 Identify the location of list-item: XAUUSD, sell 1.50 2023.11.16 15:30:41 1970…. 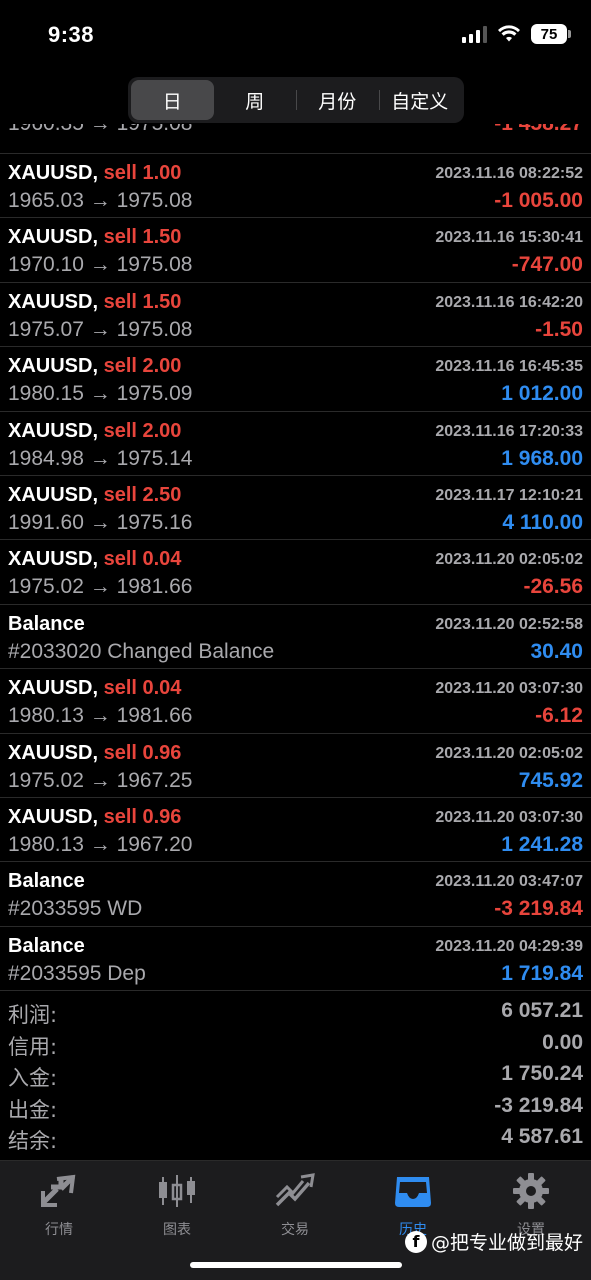
(295, 250).